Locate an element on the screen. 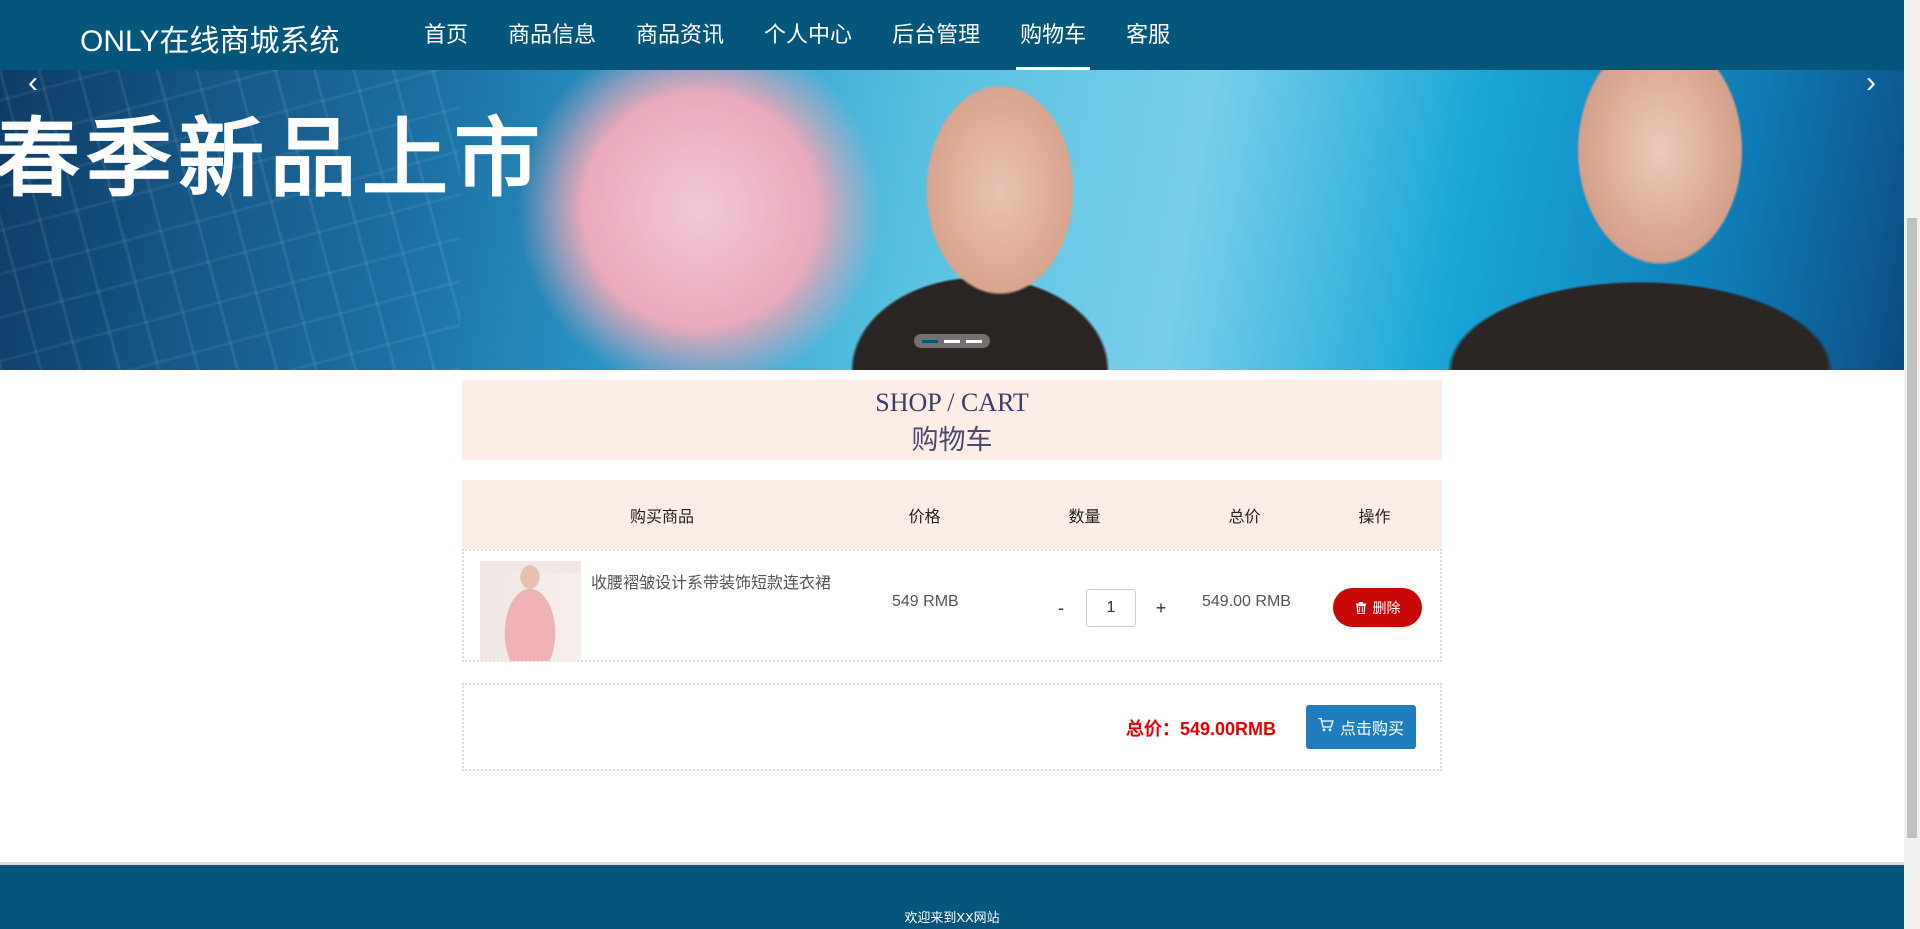  site-footer: 欢迎来到XX网站 is located at coordinates (952, 895).